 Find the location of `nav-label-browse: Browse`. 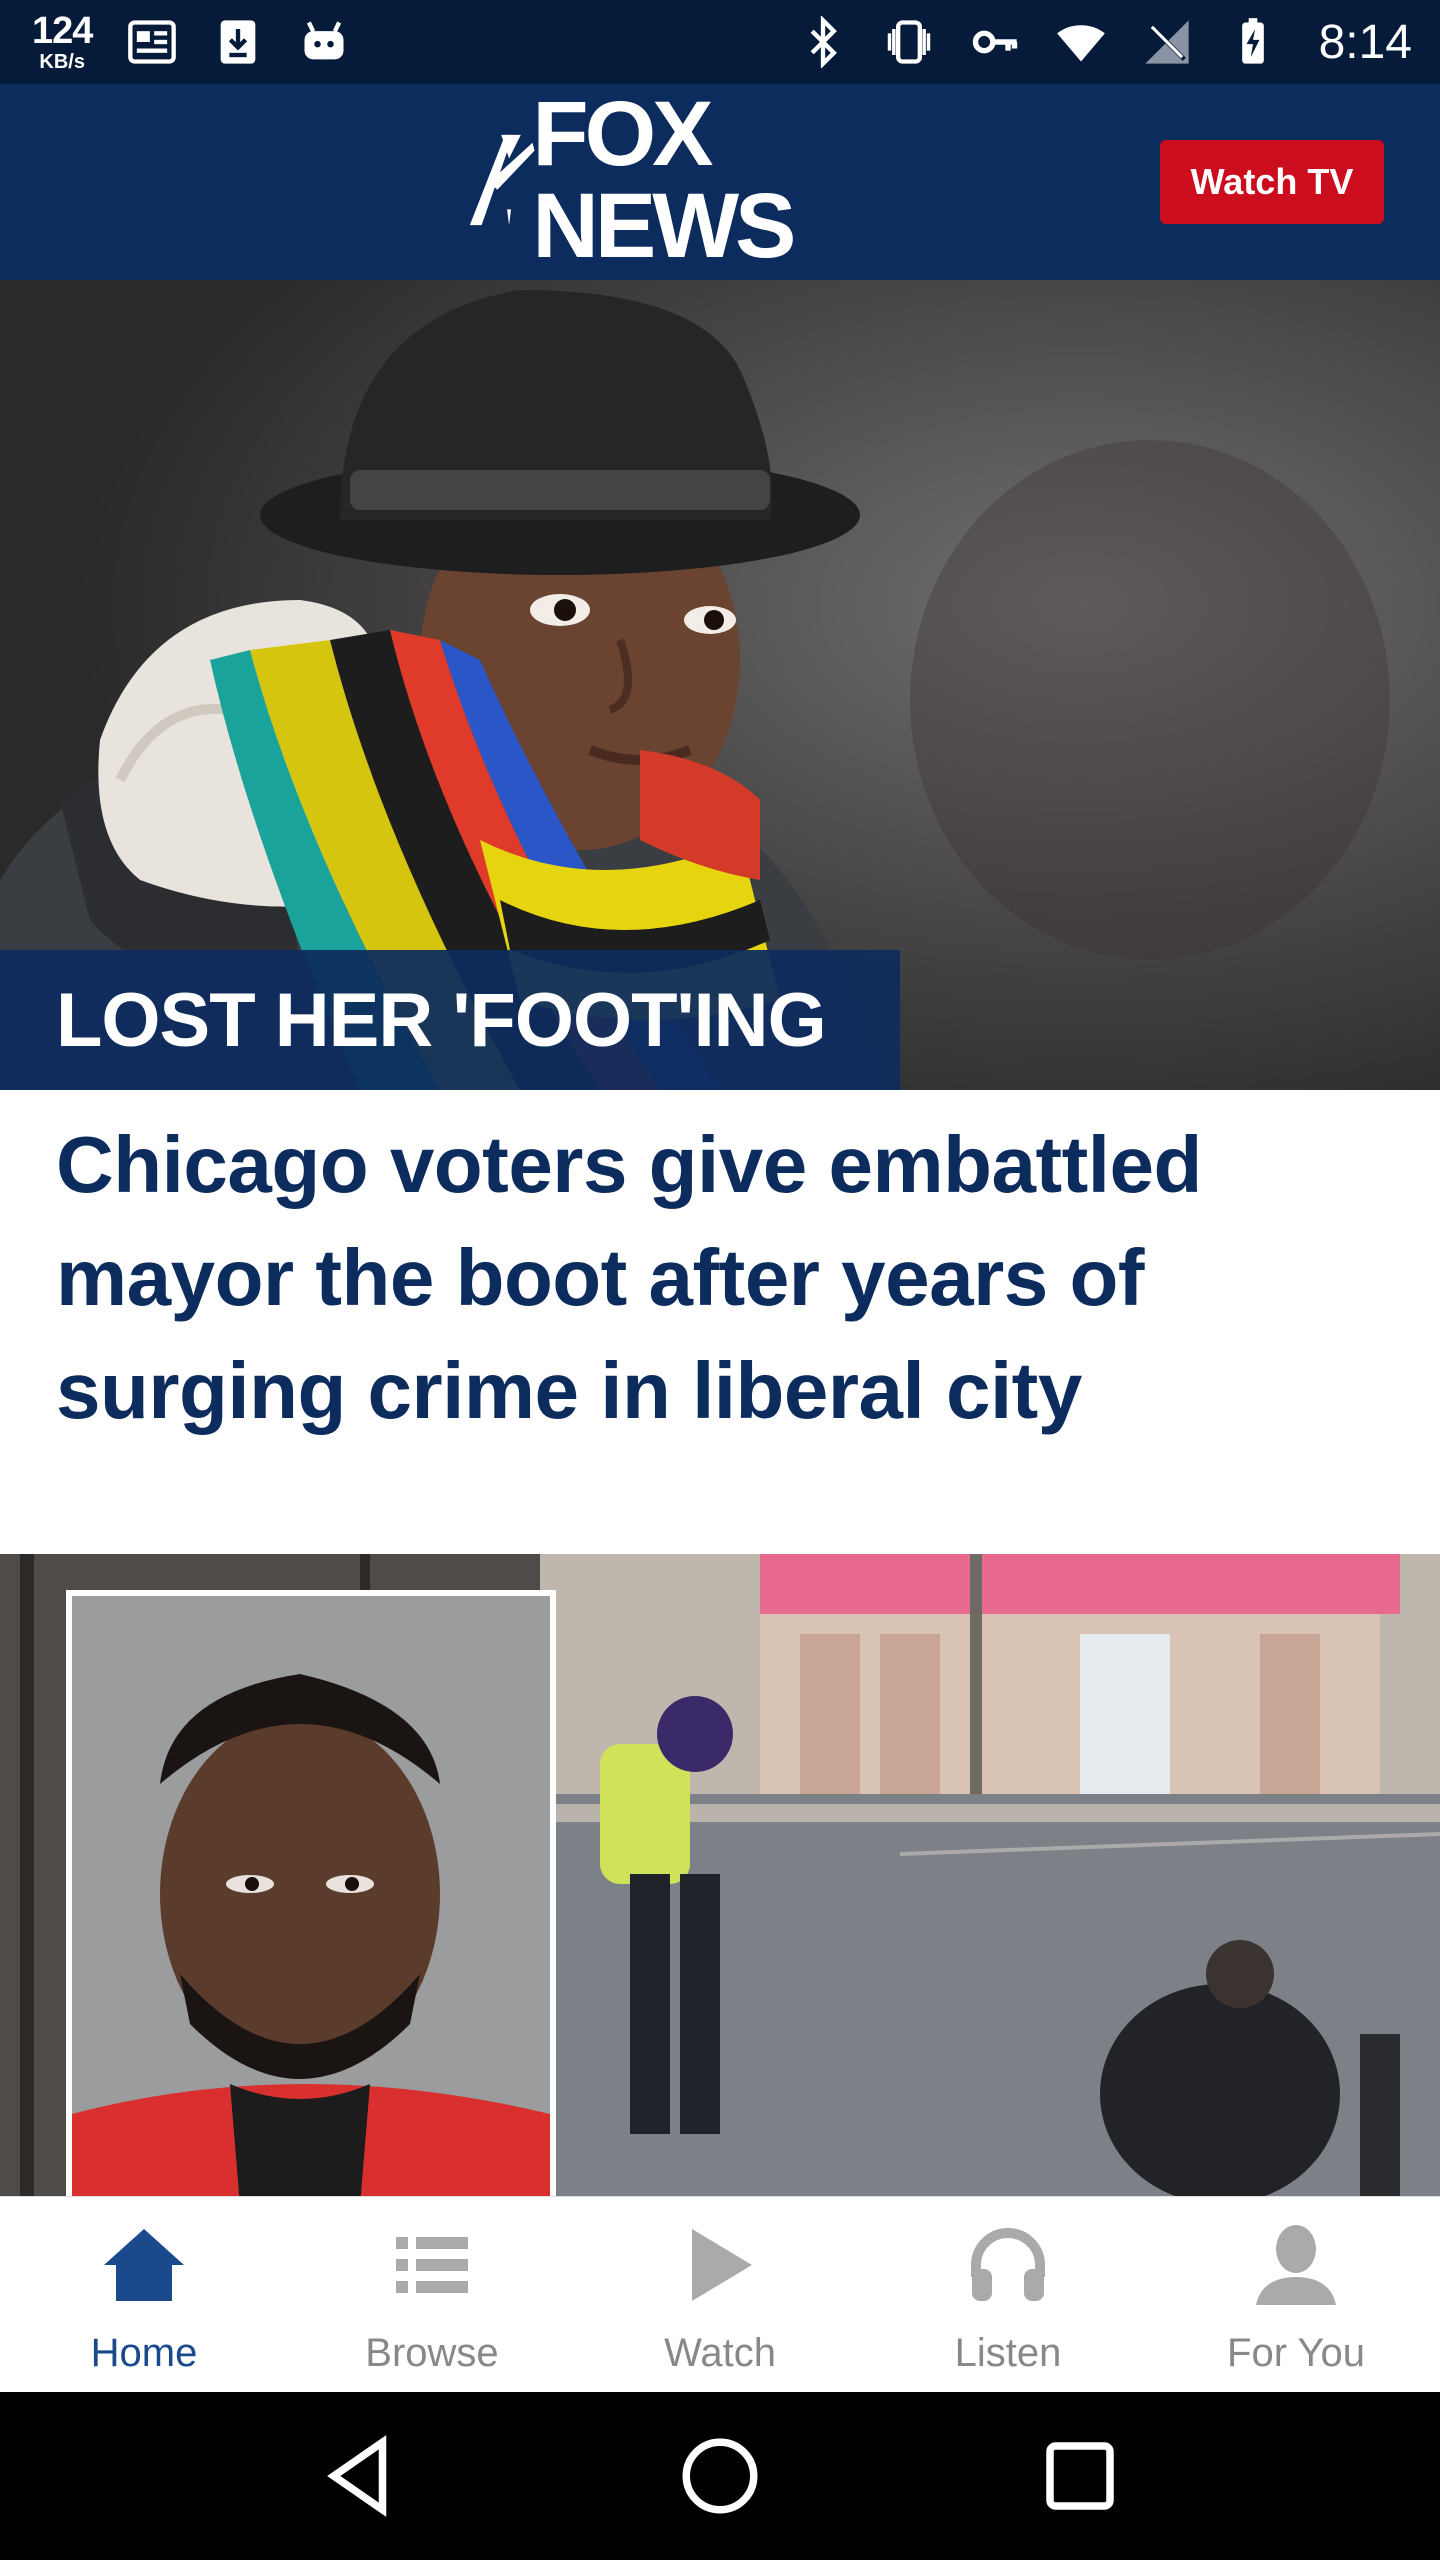

nav-label-browse: Browse is located at coordinates (432, 2353).